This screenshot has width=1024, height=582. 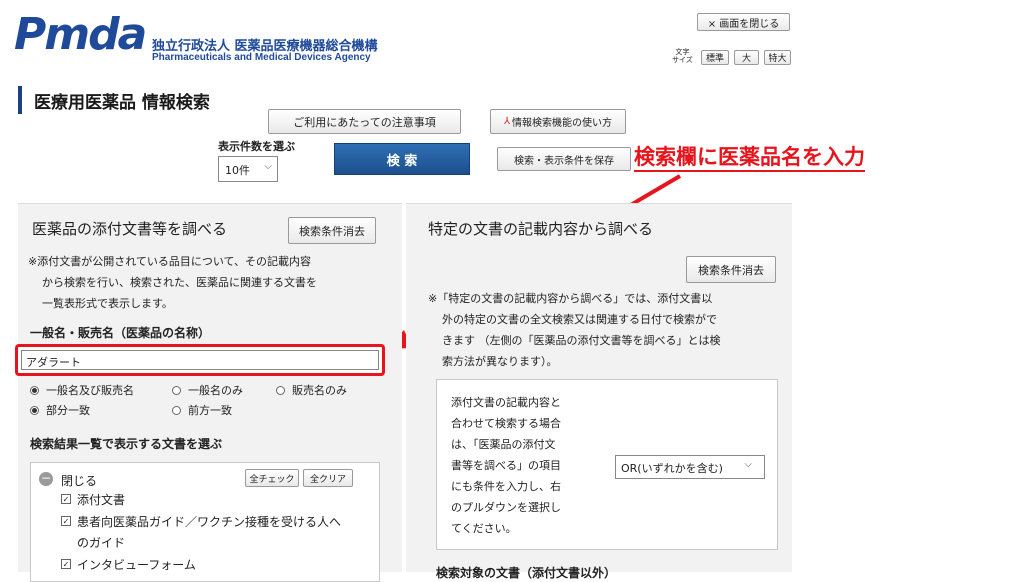 I want to click on font-size-standard-button: 標準, so click(x=715, y=57).